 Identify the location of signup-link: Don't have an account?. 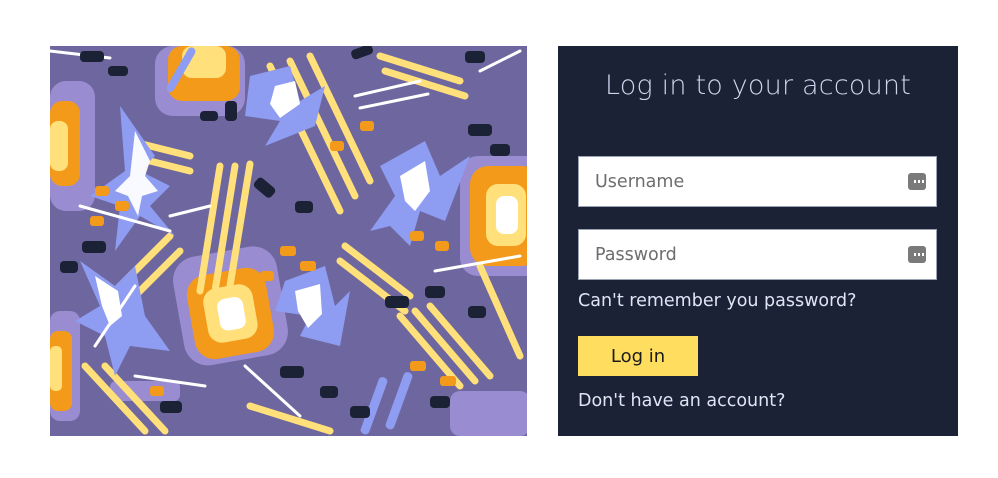
(681, 401).